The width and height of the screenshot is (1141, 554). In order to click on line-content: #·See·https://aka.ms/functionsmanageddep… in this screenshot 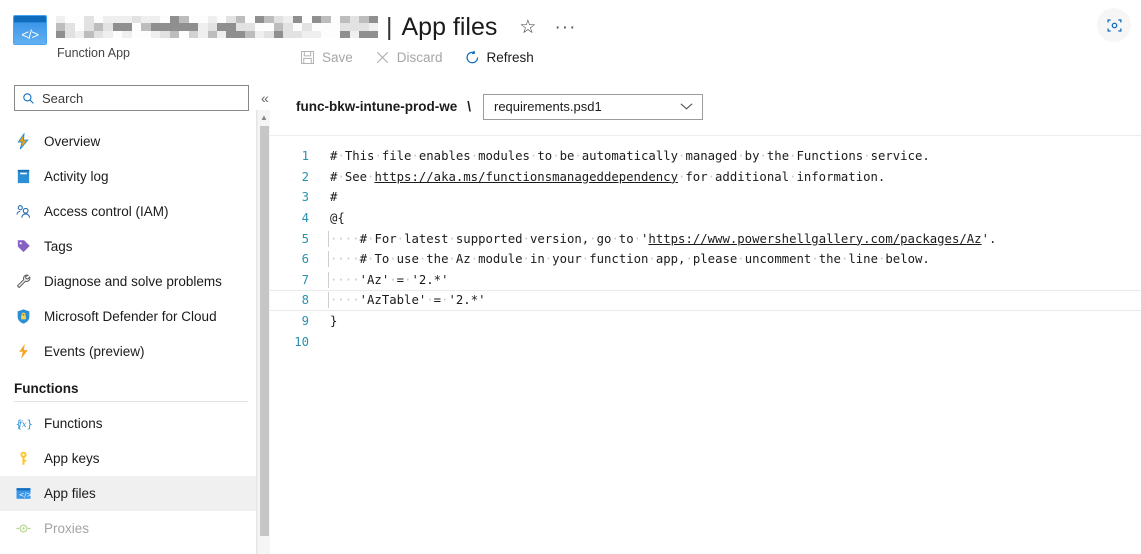, I will do `click(729, 177)`.